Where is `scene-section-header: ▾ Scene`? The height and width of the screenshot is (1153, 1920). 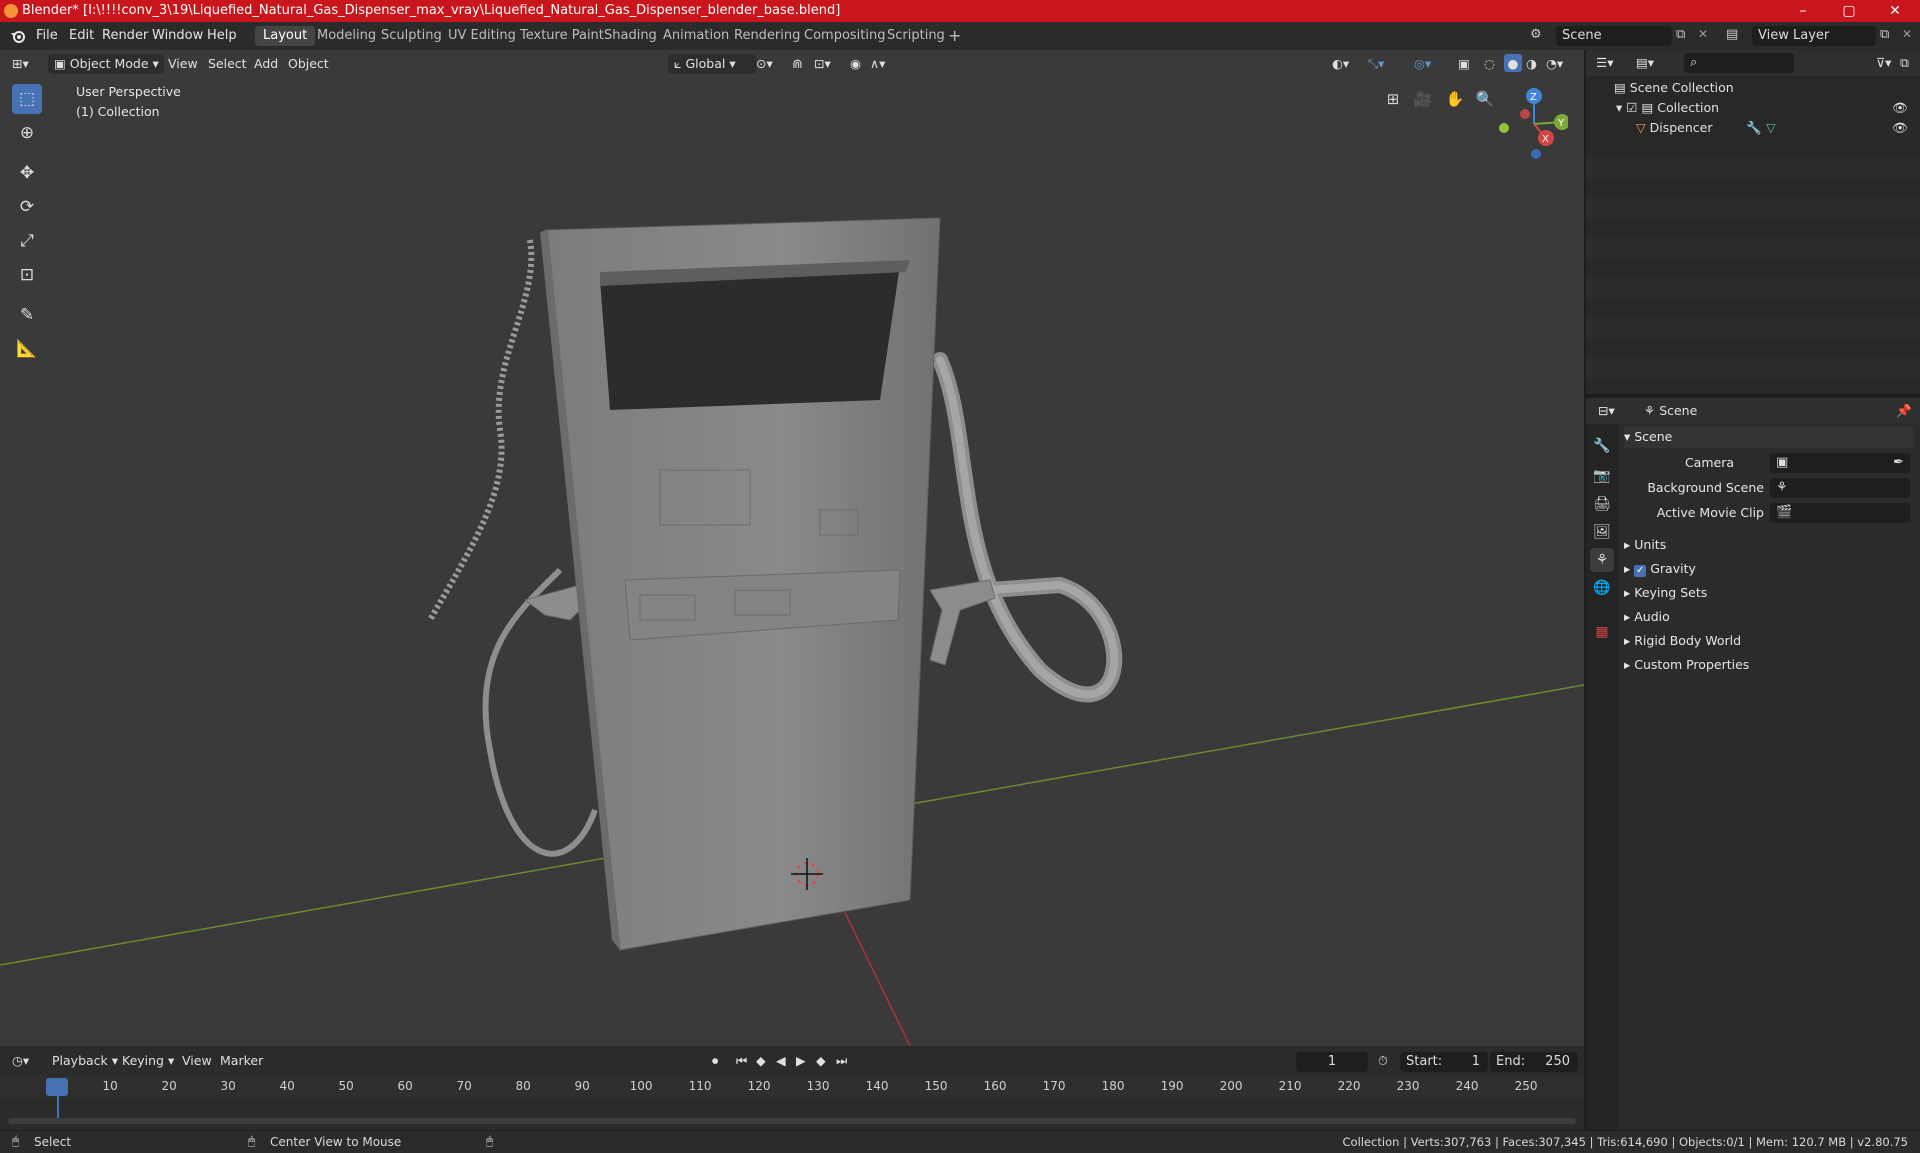 scene-section-header: ▾ Scene is located at coordinates (1769, 437).